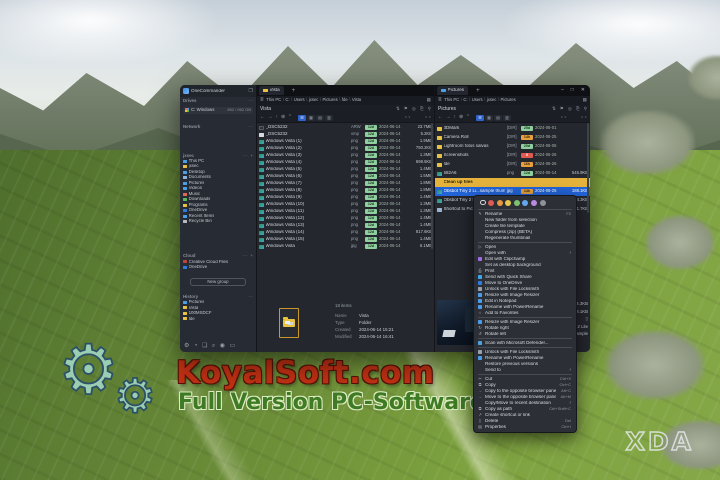 This screenshot has width=720, height=480. What do you see at coordinates (345, 148) in the screenshot?
I see `file-row: Windows Vista (2) png 12d 2024-06-14 750.2KB` at bounding box center [345, 148].